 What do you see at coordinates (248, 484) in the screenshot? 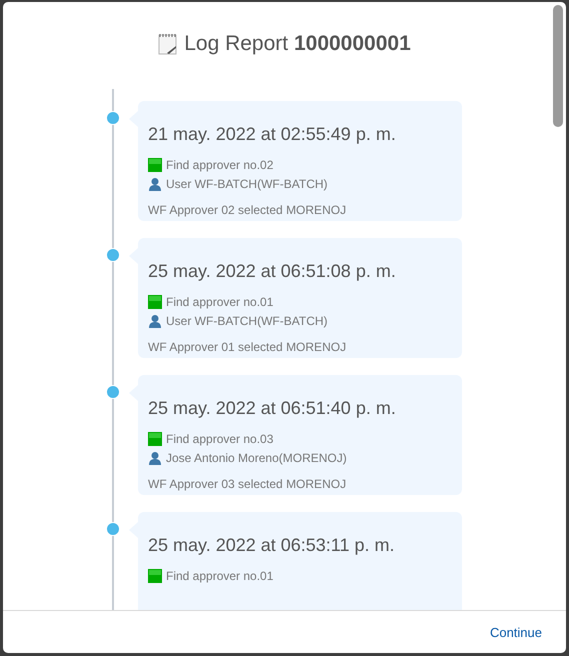
I see `log-note: WF Approver 03 selected MORENOJ` at bounding box center [248, 484].